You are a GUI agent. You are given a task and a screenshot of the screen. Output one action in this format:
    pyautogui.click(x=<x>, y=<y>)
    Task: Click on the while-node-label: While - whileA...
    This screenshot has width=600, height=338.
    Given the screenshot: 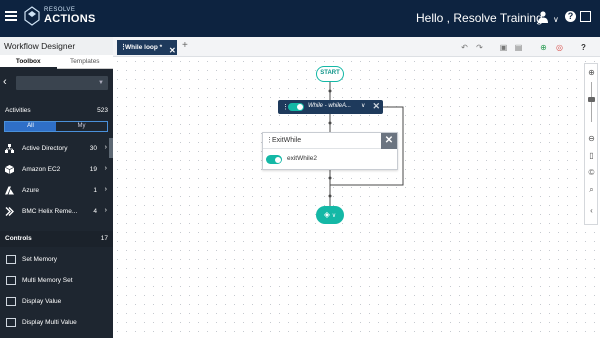 What is the action you would take?
    pyautogui.click(x=330, y=106)
    